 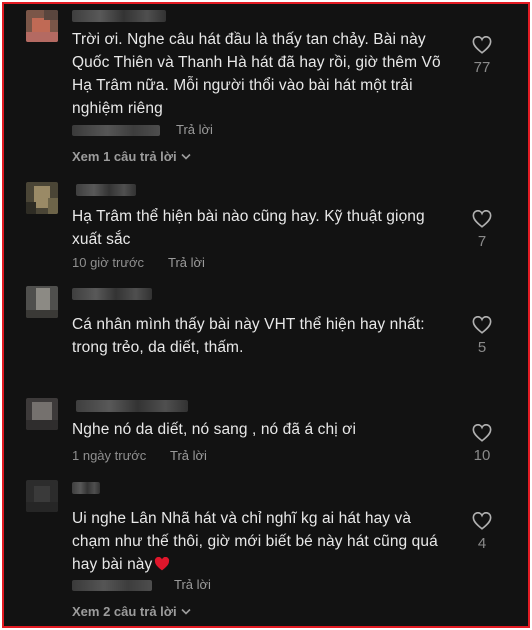 What do you see at coordinates (482, 444) in the screenshot?
I see `like-control: 10` at bounding box center [482, 444].